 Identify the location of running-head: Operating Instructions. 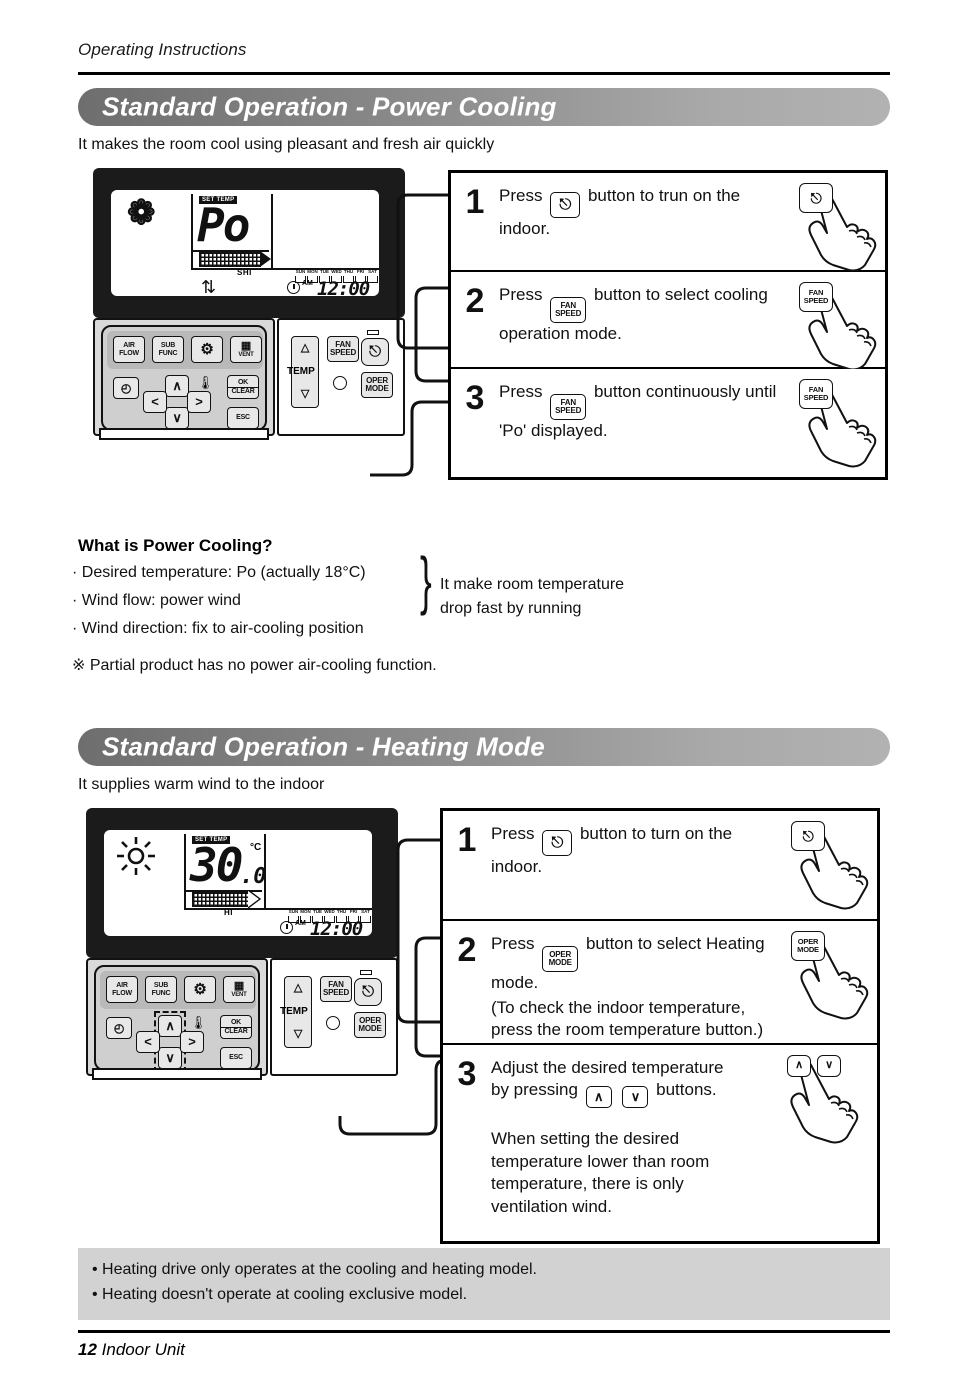
(162, 49).